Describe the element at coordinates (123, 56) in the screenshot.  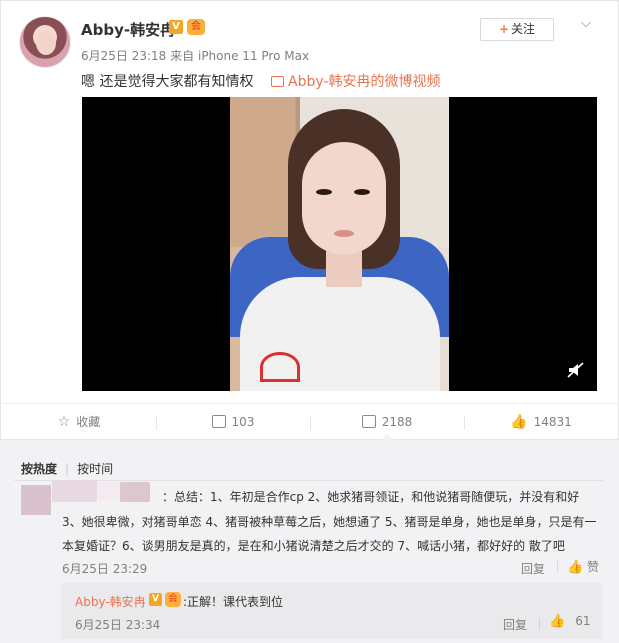
I see `post-time: 6月25日 23:18` at that location.